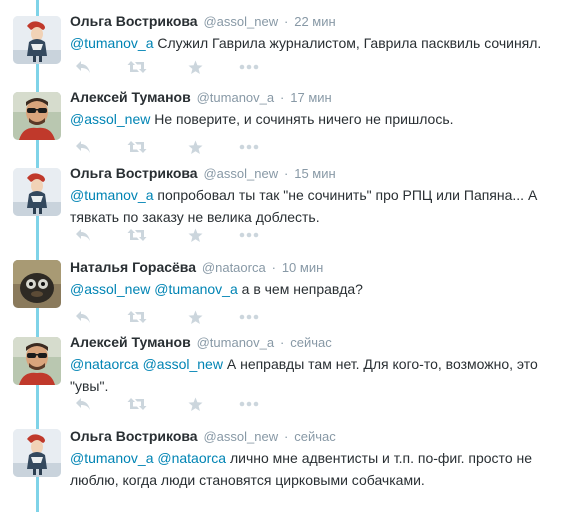  I want to click on tweet-timestamp: 15 мин, so click(314, 173).